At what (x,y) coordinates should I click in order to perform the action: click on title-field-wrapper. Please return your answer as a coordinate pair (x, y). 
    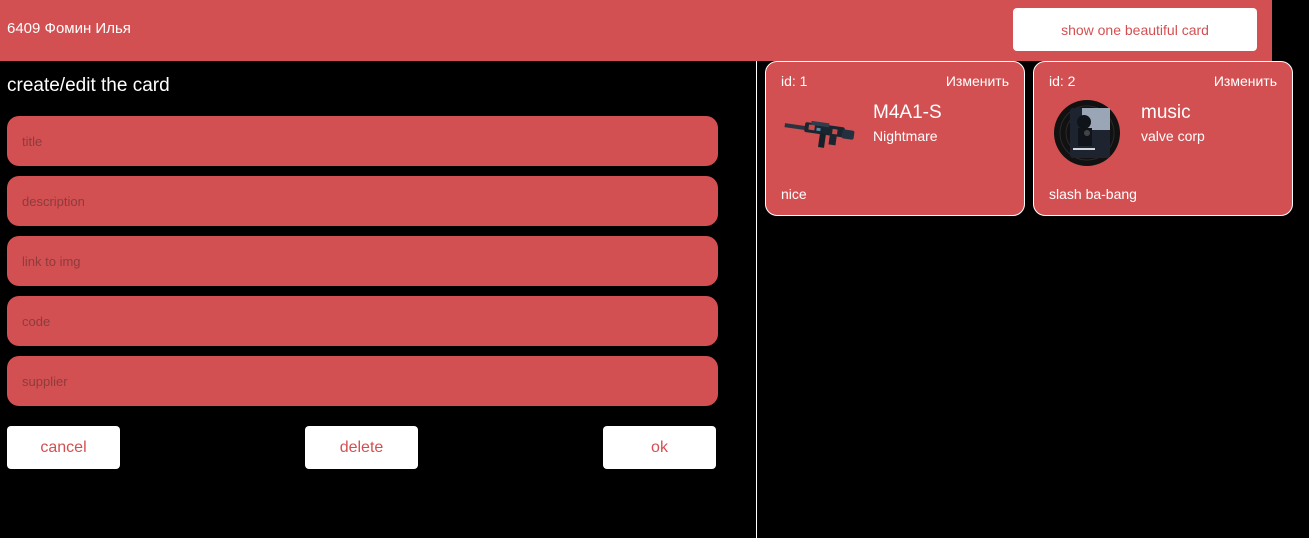
    Looking at the image, I should click on (362, 141).